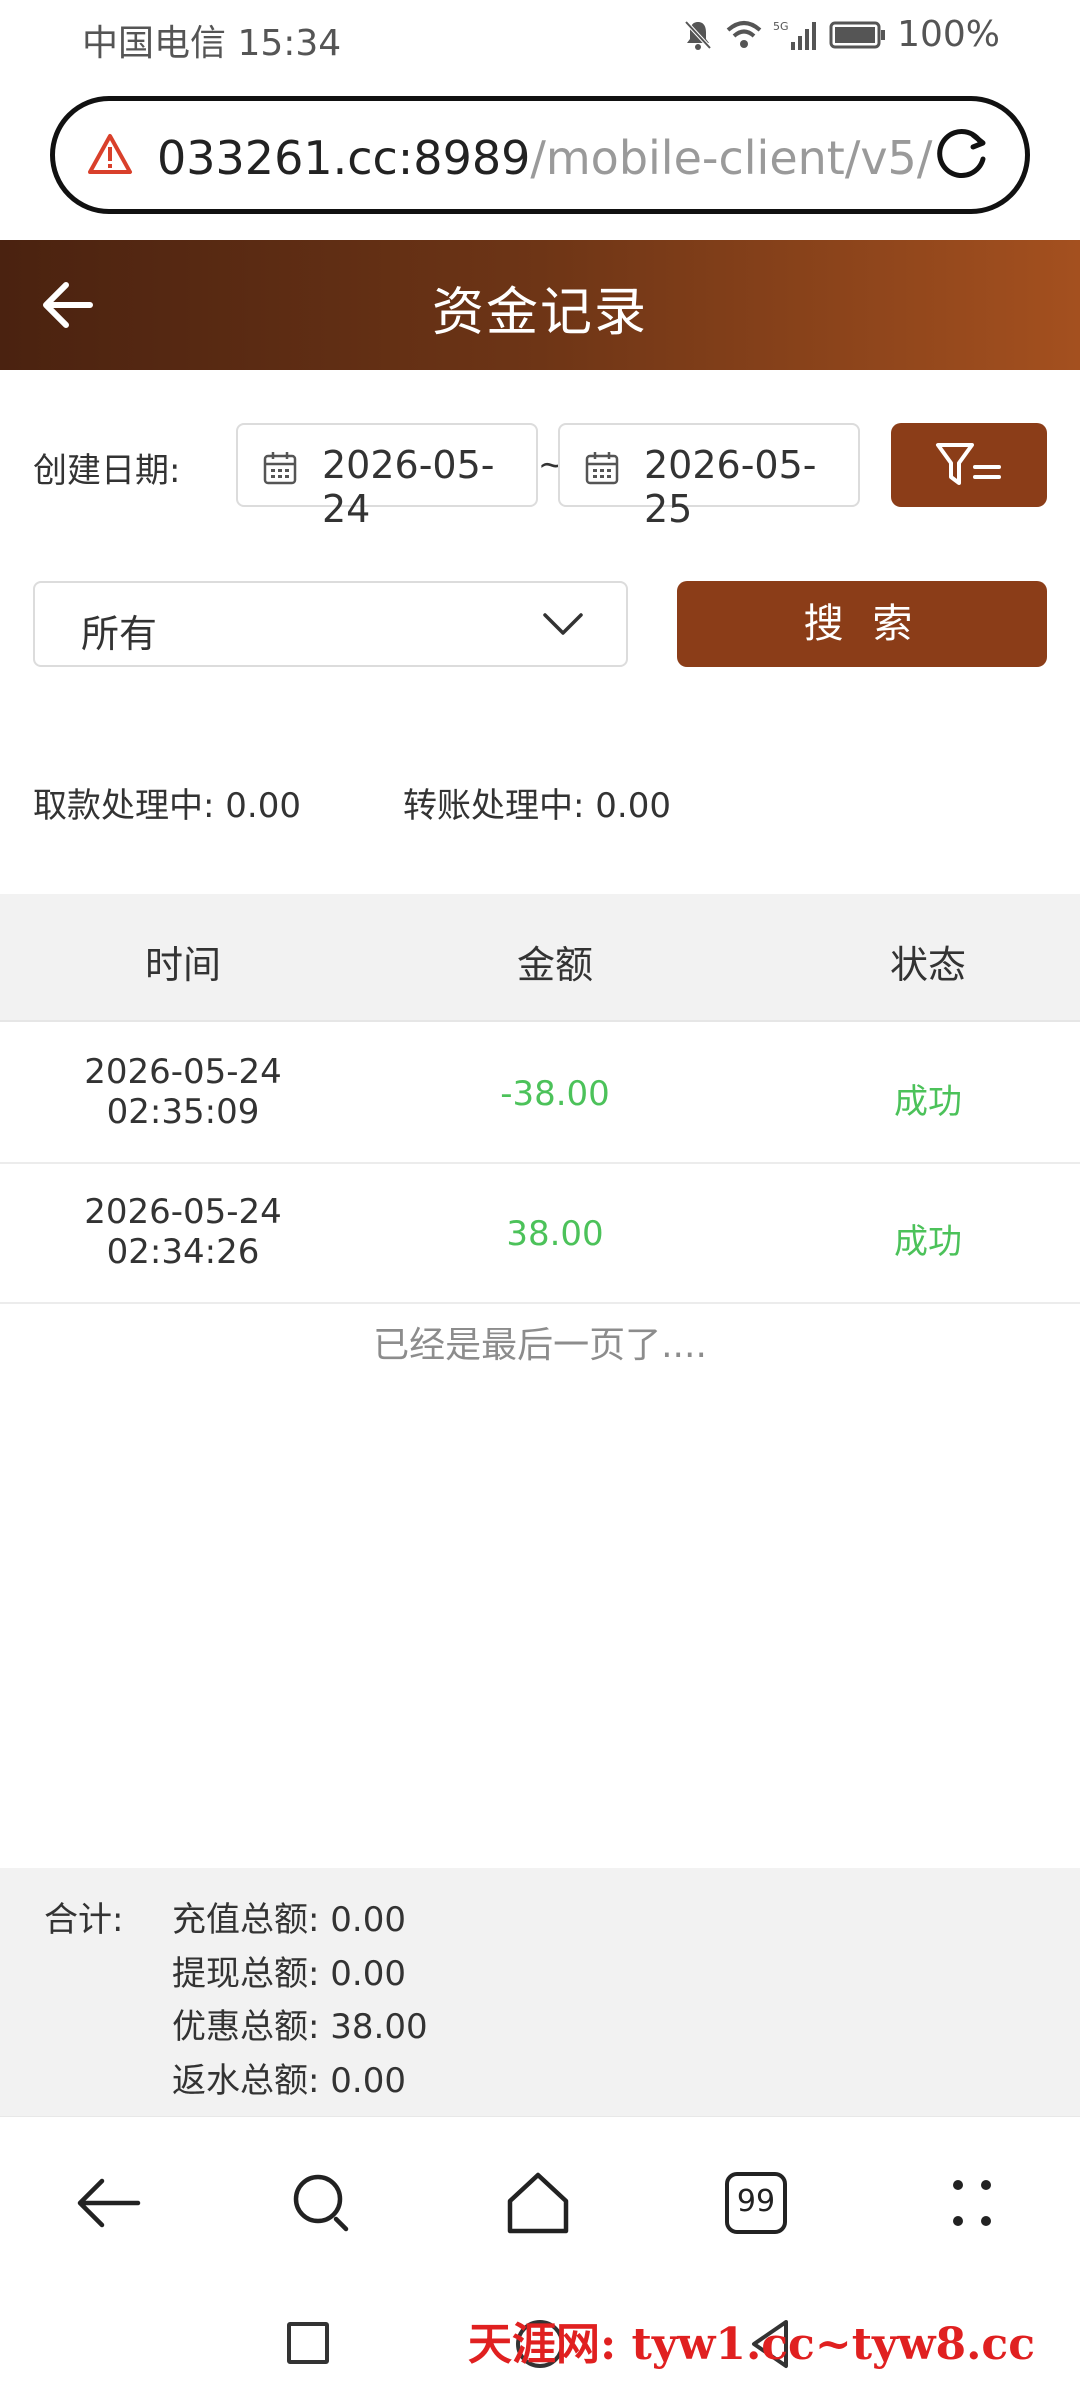 This screenshot has width=1080, height=2400. Describe the element at coordinates (555, 1234) in the screenshot. I see `row-amount: 38.00` at that location.